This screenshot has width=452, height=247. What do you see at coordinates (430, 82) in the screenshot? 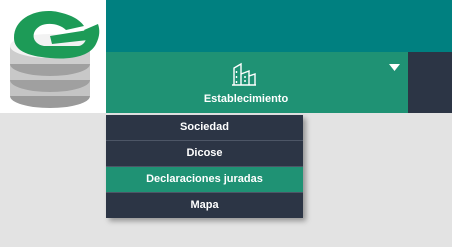
I see `nav-side-panel` at bounding box center [430, 82].